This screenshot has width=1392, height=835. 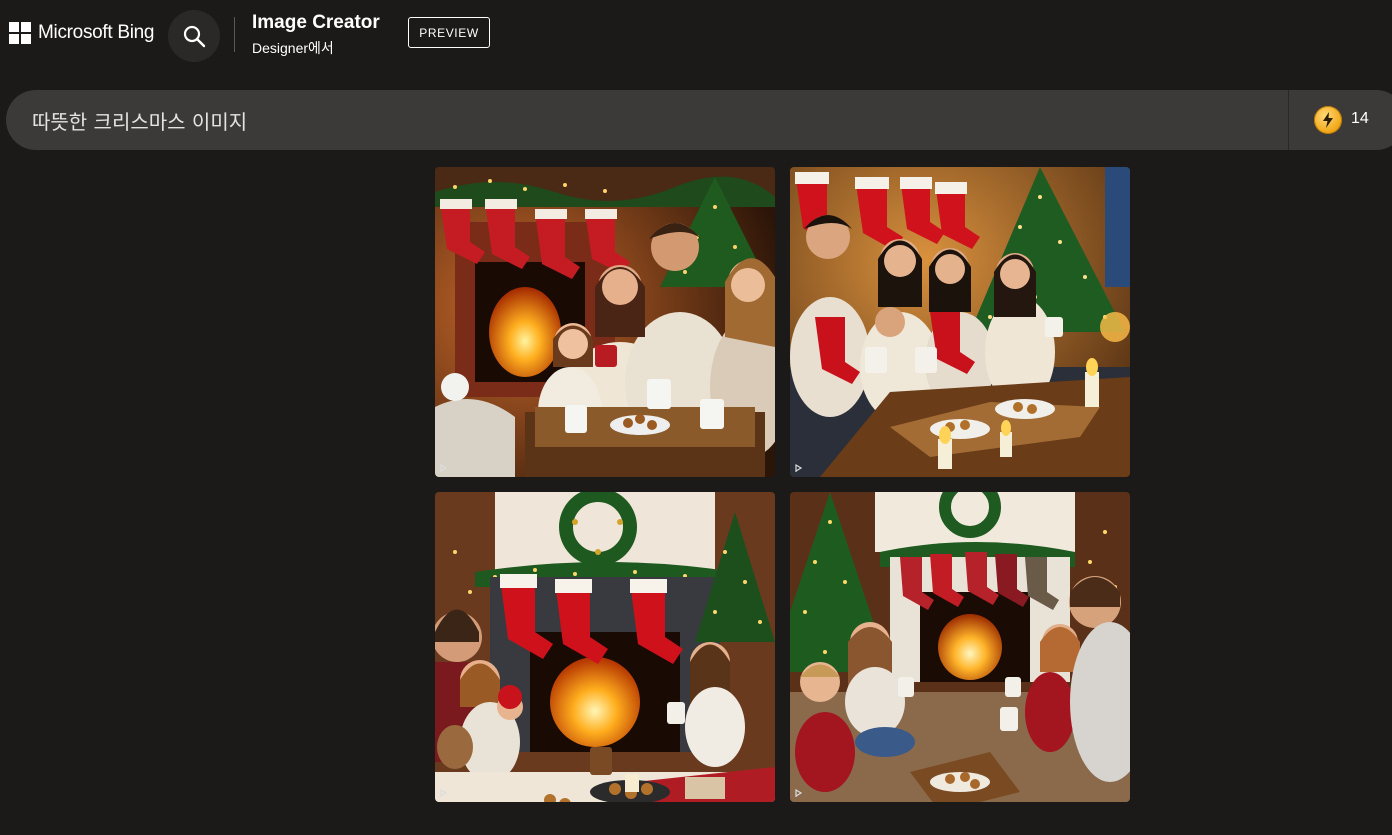 I want to click on preview-button: PREVIEW, so click(x=449, y=32).